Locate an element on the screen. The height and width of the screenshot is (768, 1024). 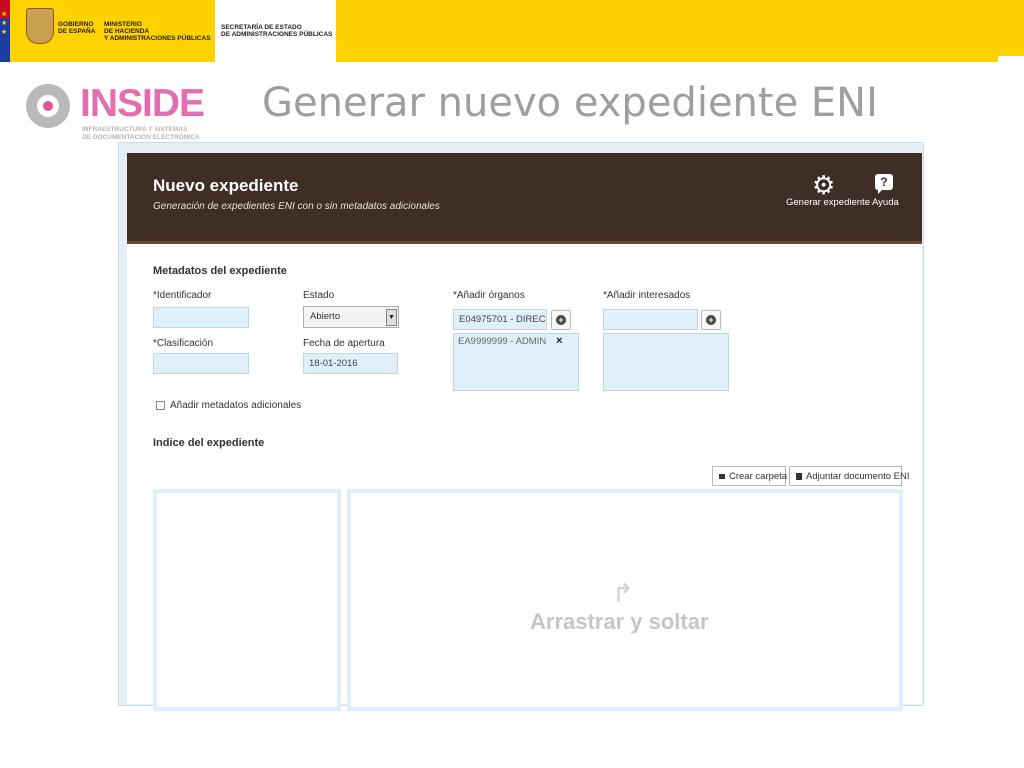
logo-dot is located at coordinates (48, 106).